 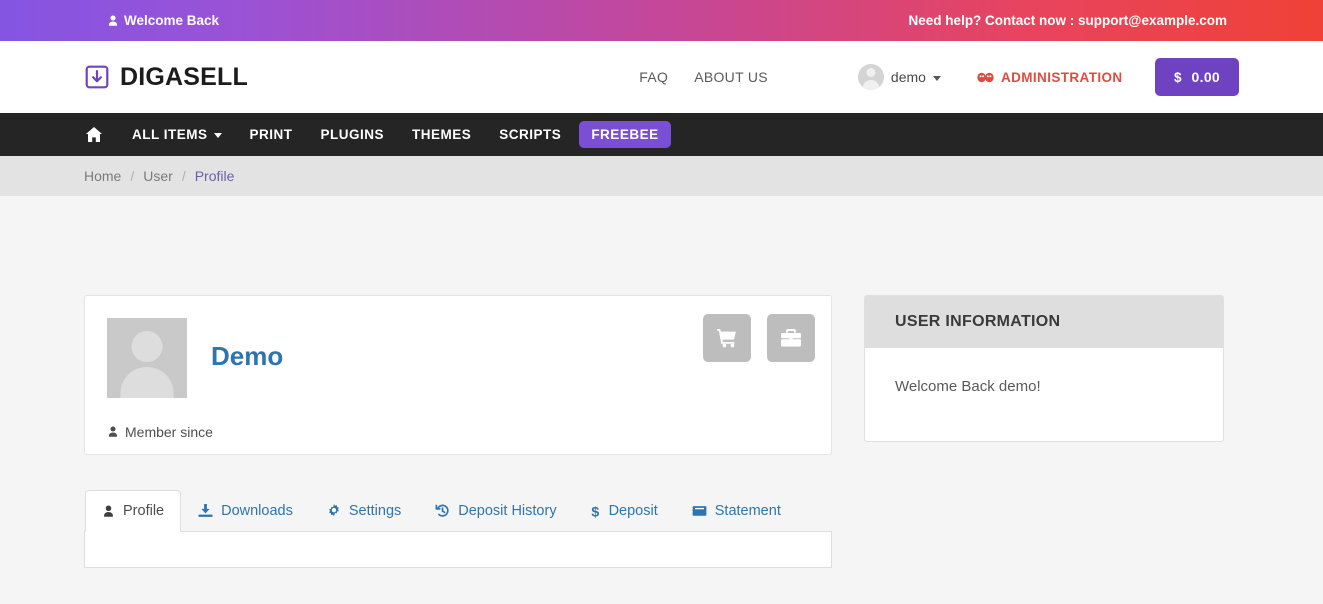 I want to click on nav-all-items: ALL ITEMS, so click(x=177, y=134).